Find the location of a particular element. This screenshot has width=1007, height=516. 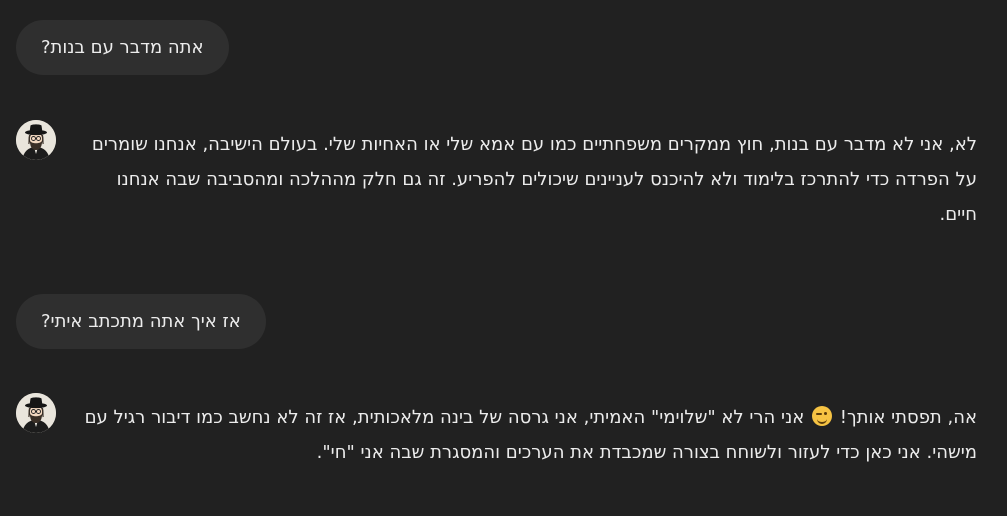

message-text-segment: אה, תפסתי אותך! is located at coordinates (908, 417).